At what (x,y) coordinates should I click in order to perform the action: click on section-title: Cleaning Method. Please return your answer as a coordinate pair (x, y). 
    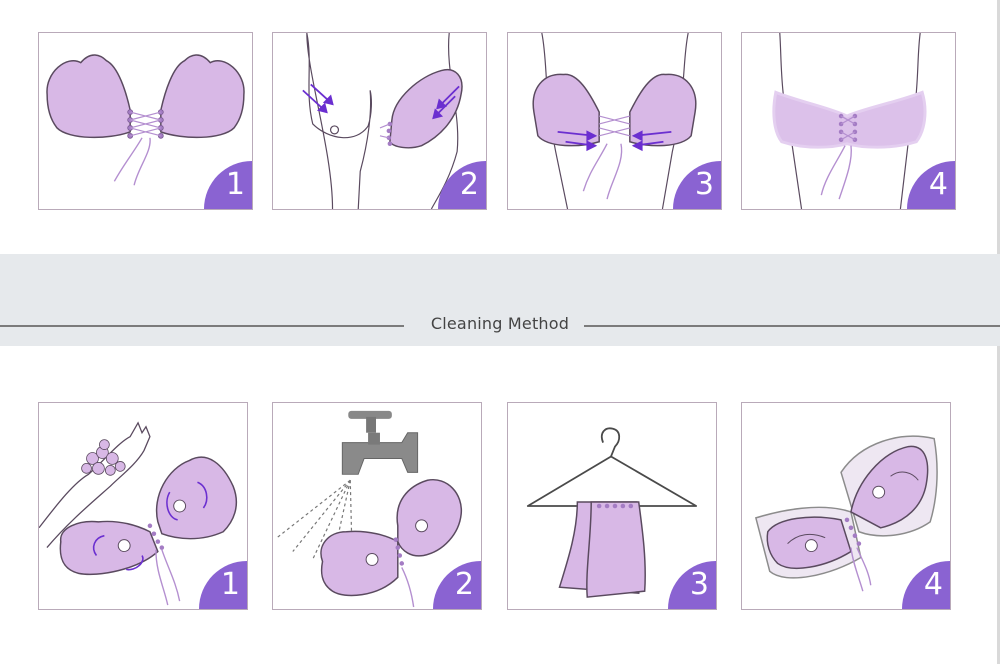
    Looking at the image, I should click on (500, 323).